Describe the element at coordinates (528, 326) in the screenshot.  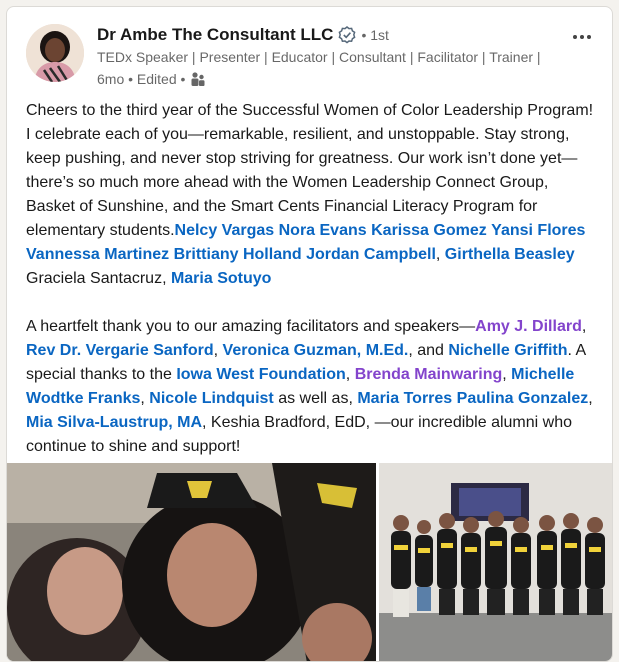
I see `mention-link: Amy J. Dillard` at that location.